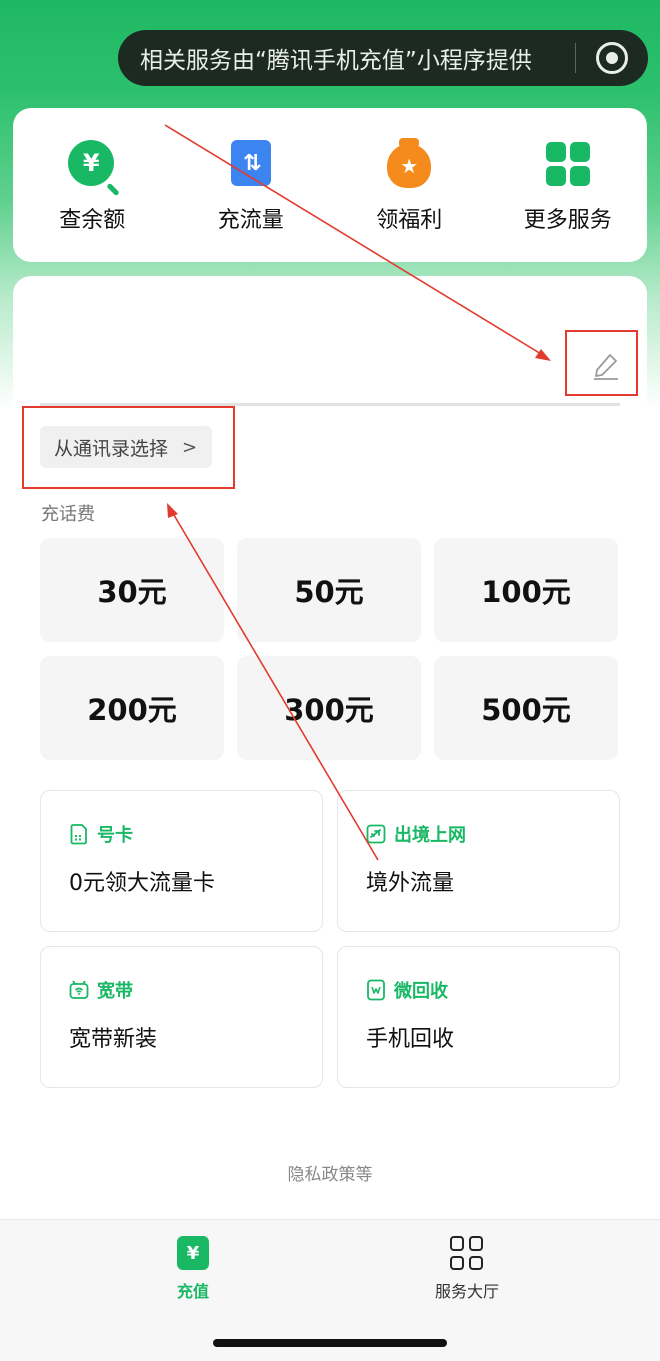  I want to click on tab-service-hall: 服务大厅, so click(467, 1269).